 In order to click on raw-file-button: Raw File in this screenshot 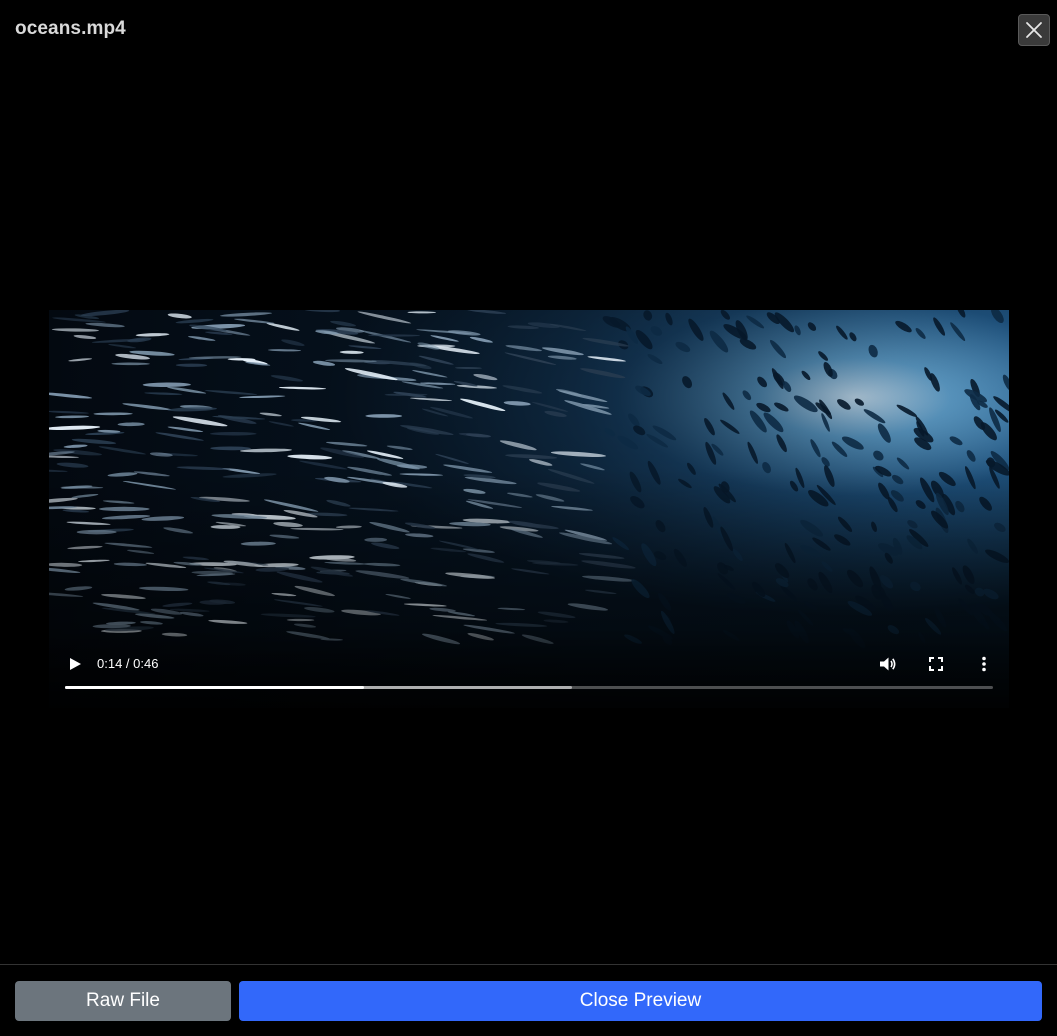, I will do `click(123, 1001)`.